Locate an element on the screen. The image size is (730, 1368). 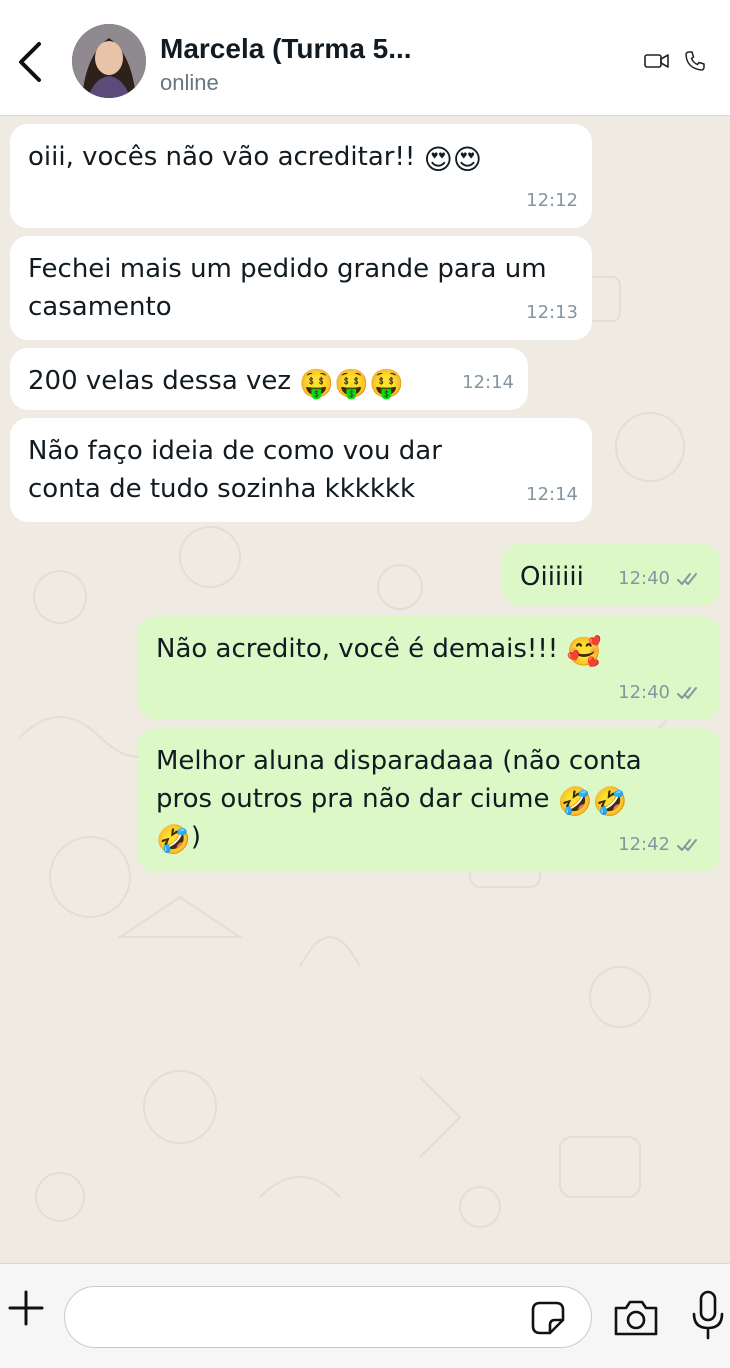
smiling-hearts-emoji: 🥰 is located at coordinates (584, 651).